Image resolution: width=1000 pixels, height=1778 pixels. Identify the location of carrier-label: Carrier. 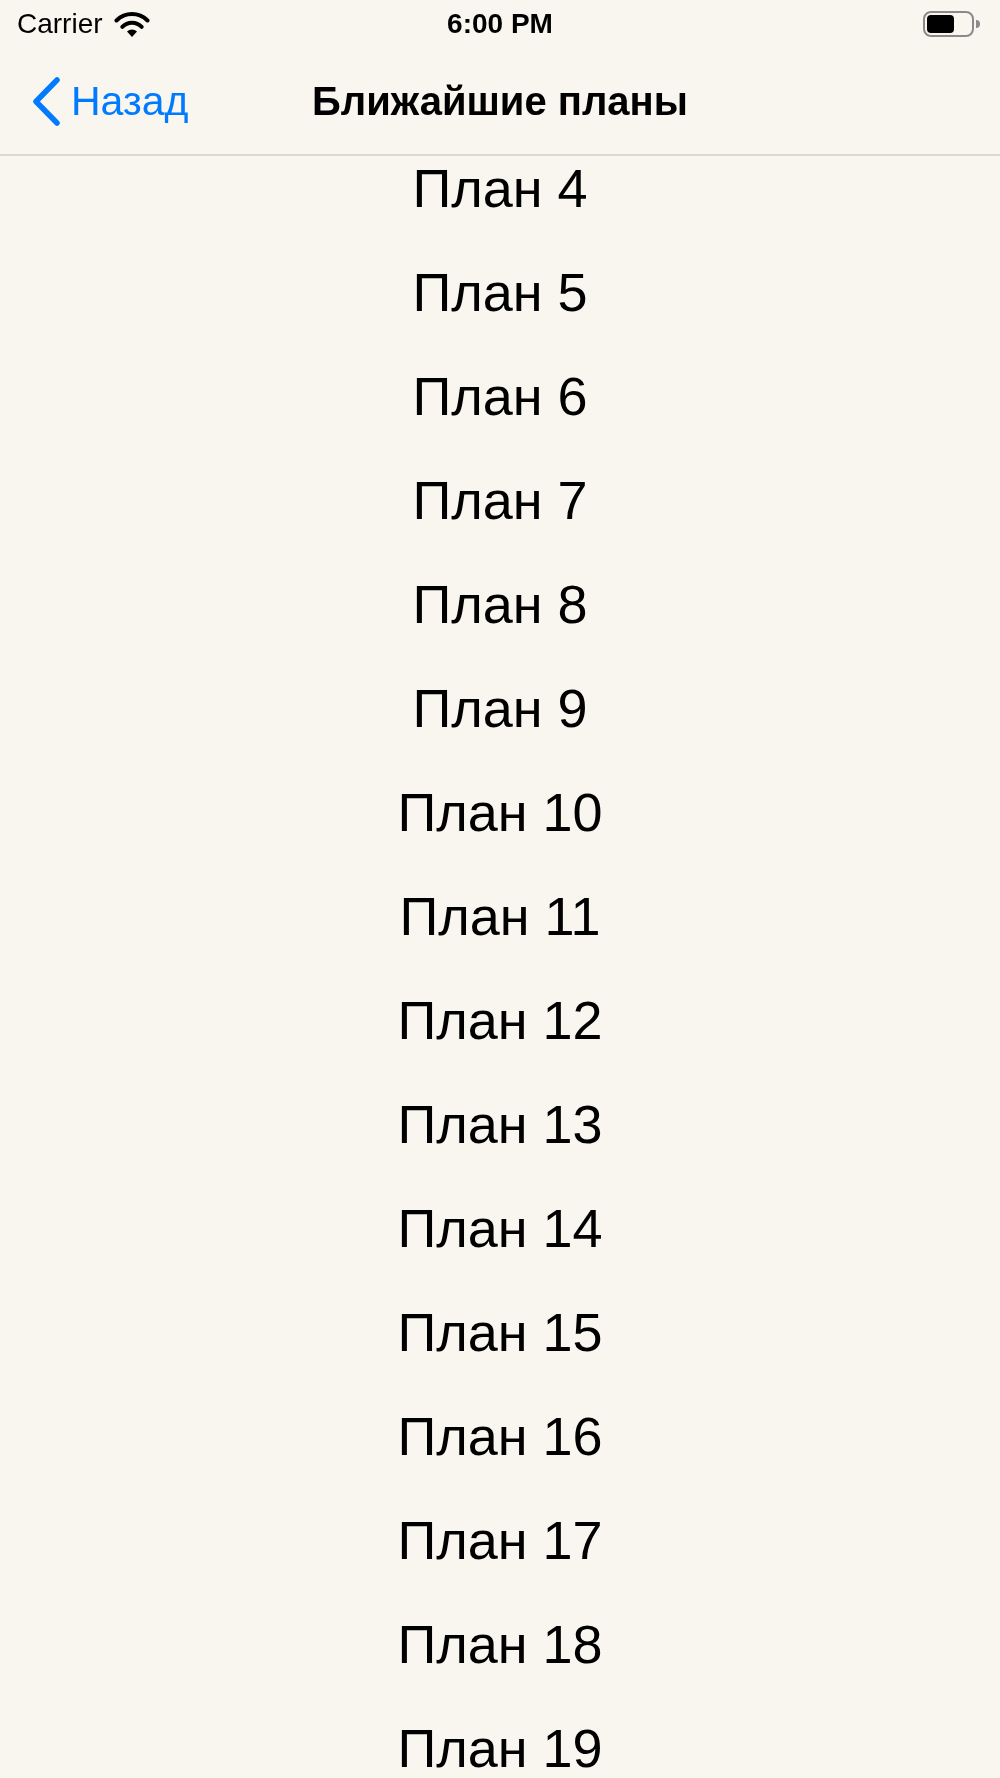
(60, 24).